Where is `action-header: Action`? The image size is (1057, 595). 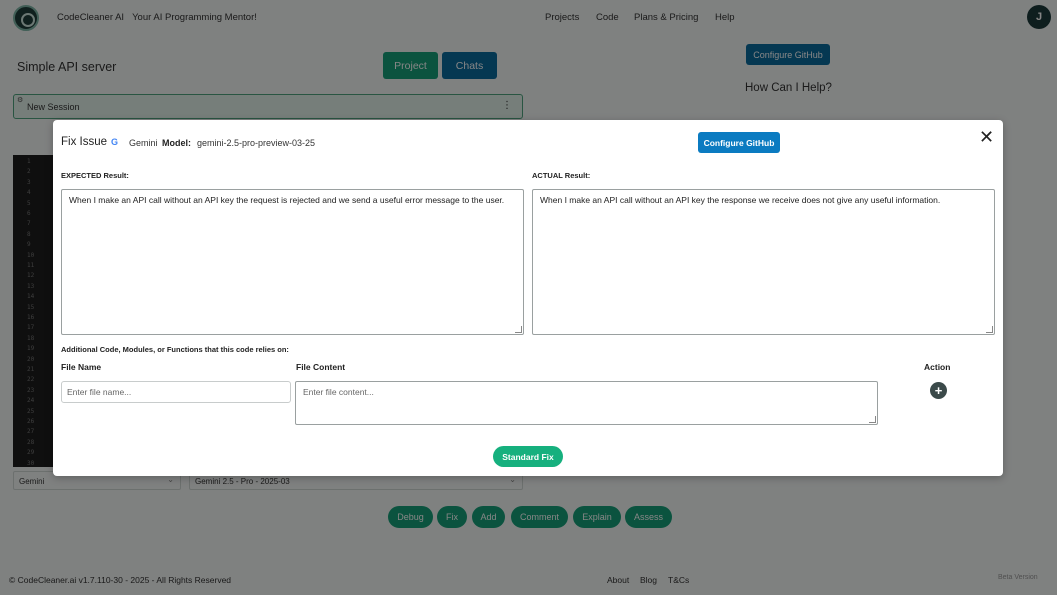
action-header: Action is located at coordinates (937, 367).